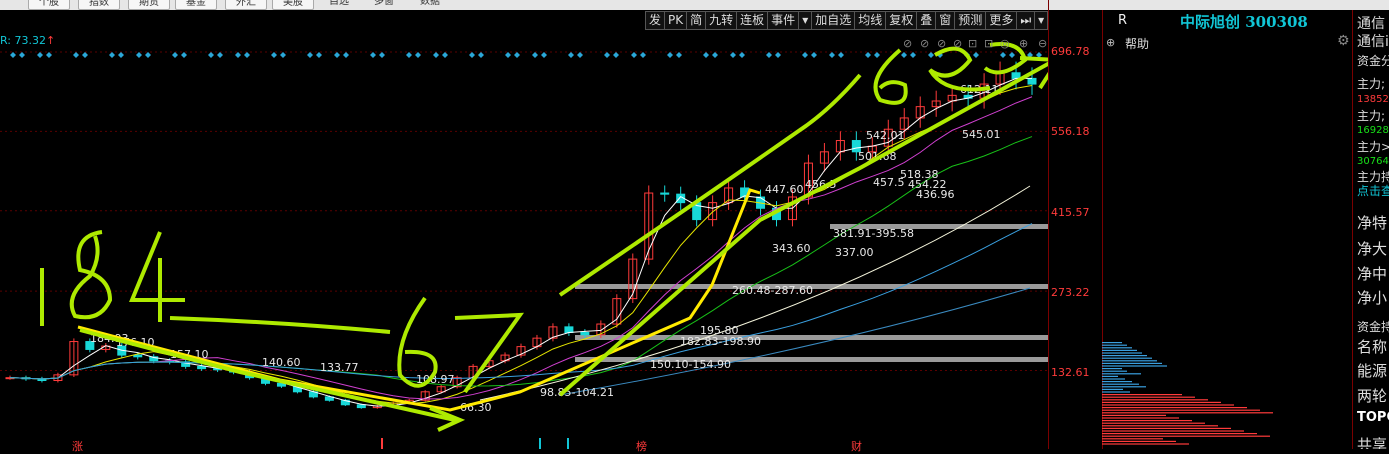 This screenshot has height=454, width=1389. What do you see at coordinates (1371, 116) in the screenshot?
I see `panel-item: 主力;` at bounding box center [1371, 116].